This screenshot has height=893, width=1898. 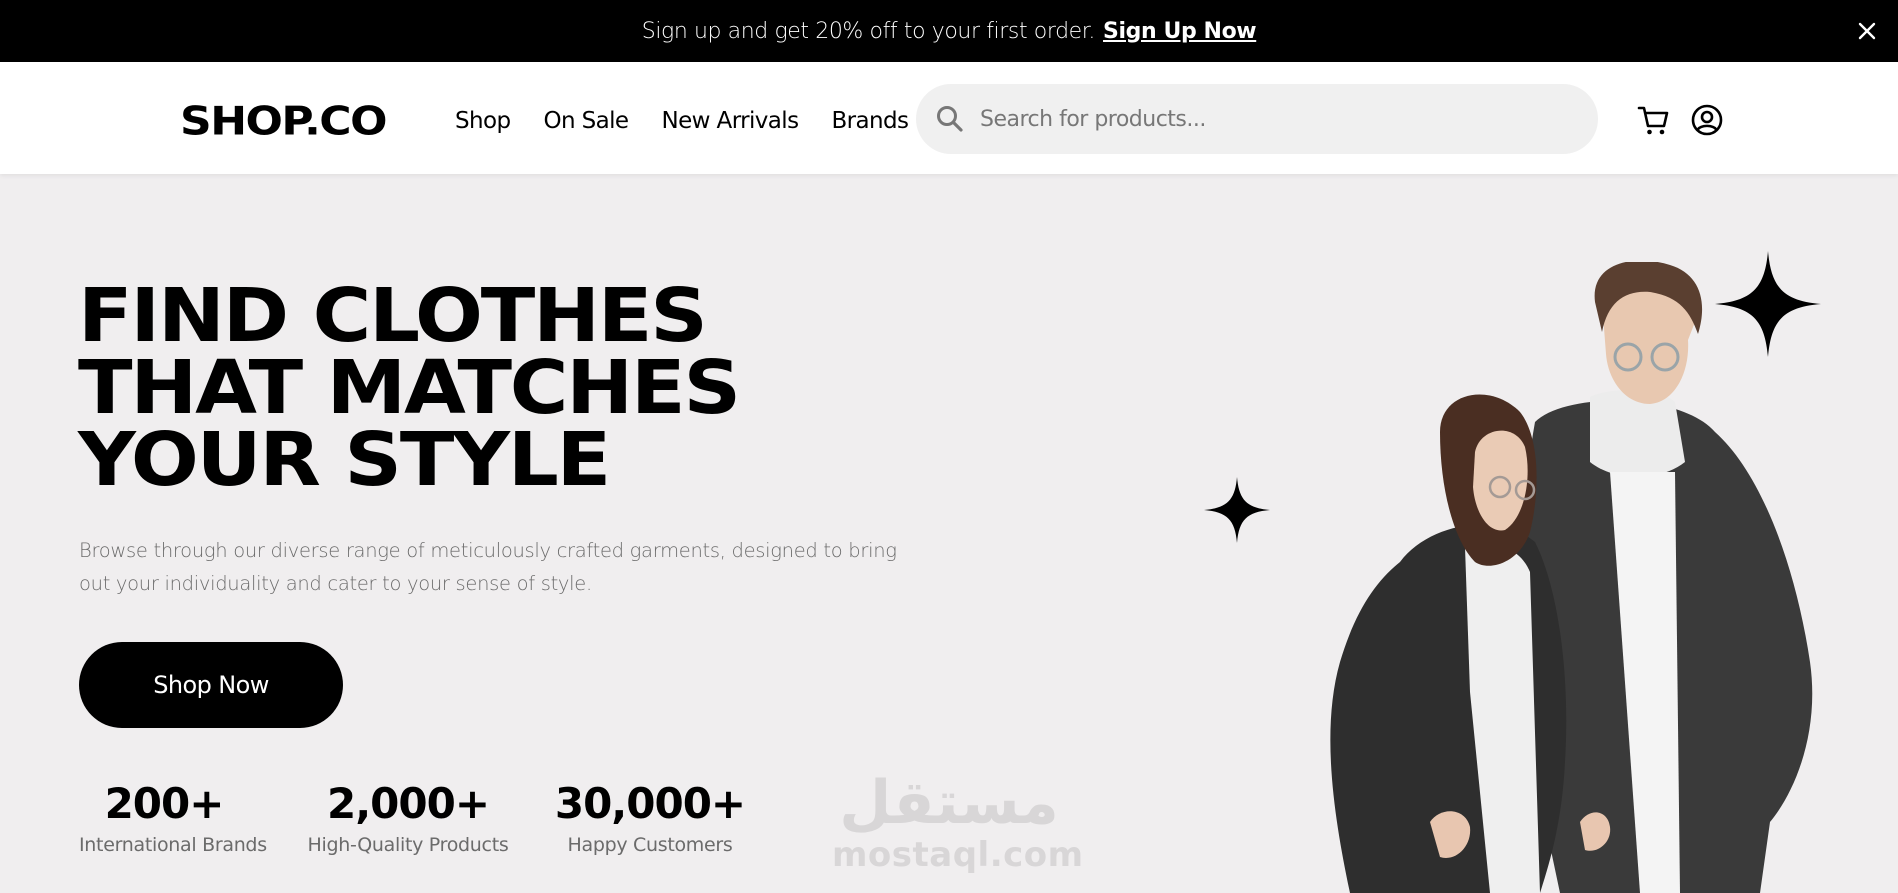 I want to click on stat-brands: 200+ International Brands, so click(x=173, y=817).